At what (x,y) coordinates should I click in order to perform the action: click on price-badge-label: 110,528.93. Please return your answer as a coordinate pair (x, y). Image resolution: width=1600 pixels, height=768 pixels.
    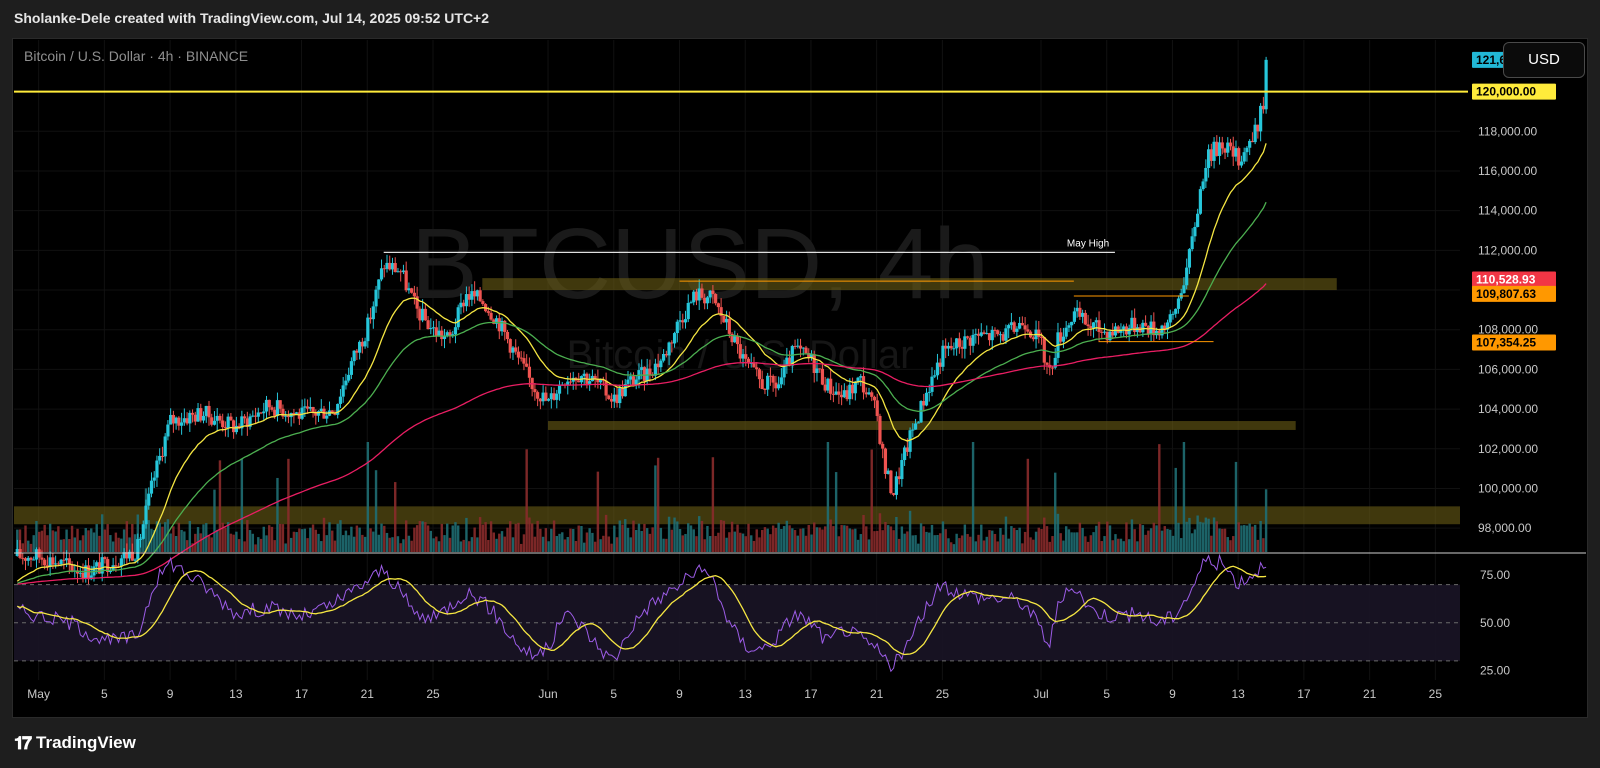
    Looking at the image, I should click on (1506, 280).